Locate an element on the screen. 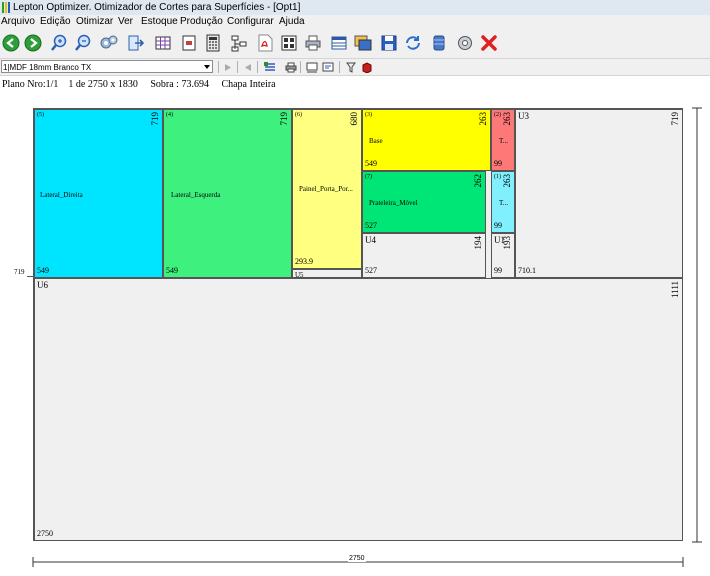 This screenshot has width=710, height=576. piece-prateleira-movel: (7) 262 Prateleira_Móvel 527 is located at coordinates (424, 202).